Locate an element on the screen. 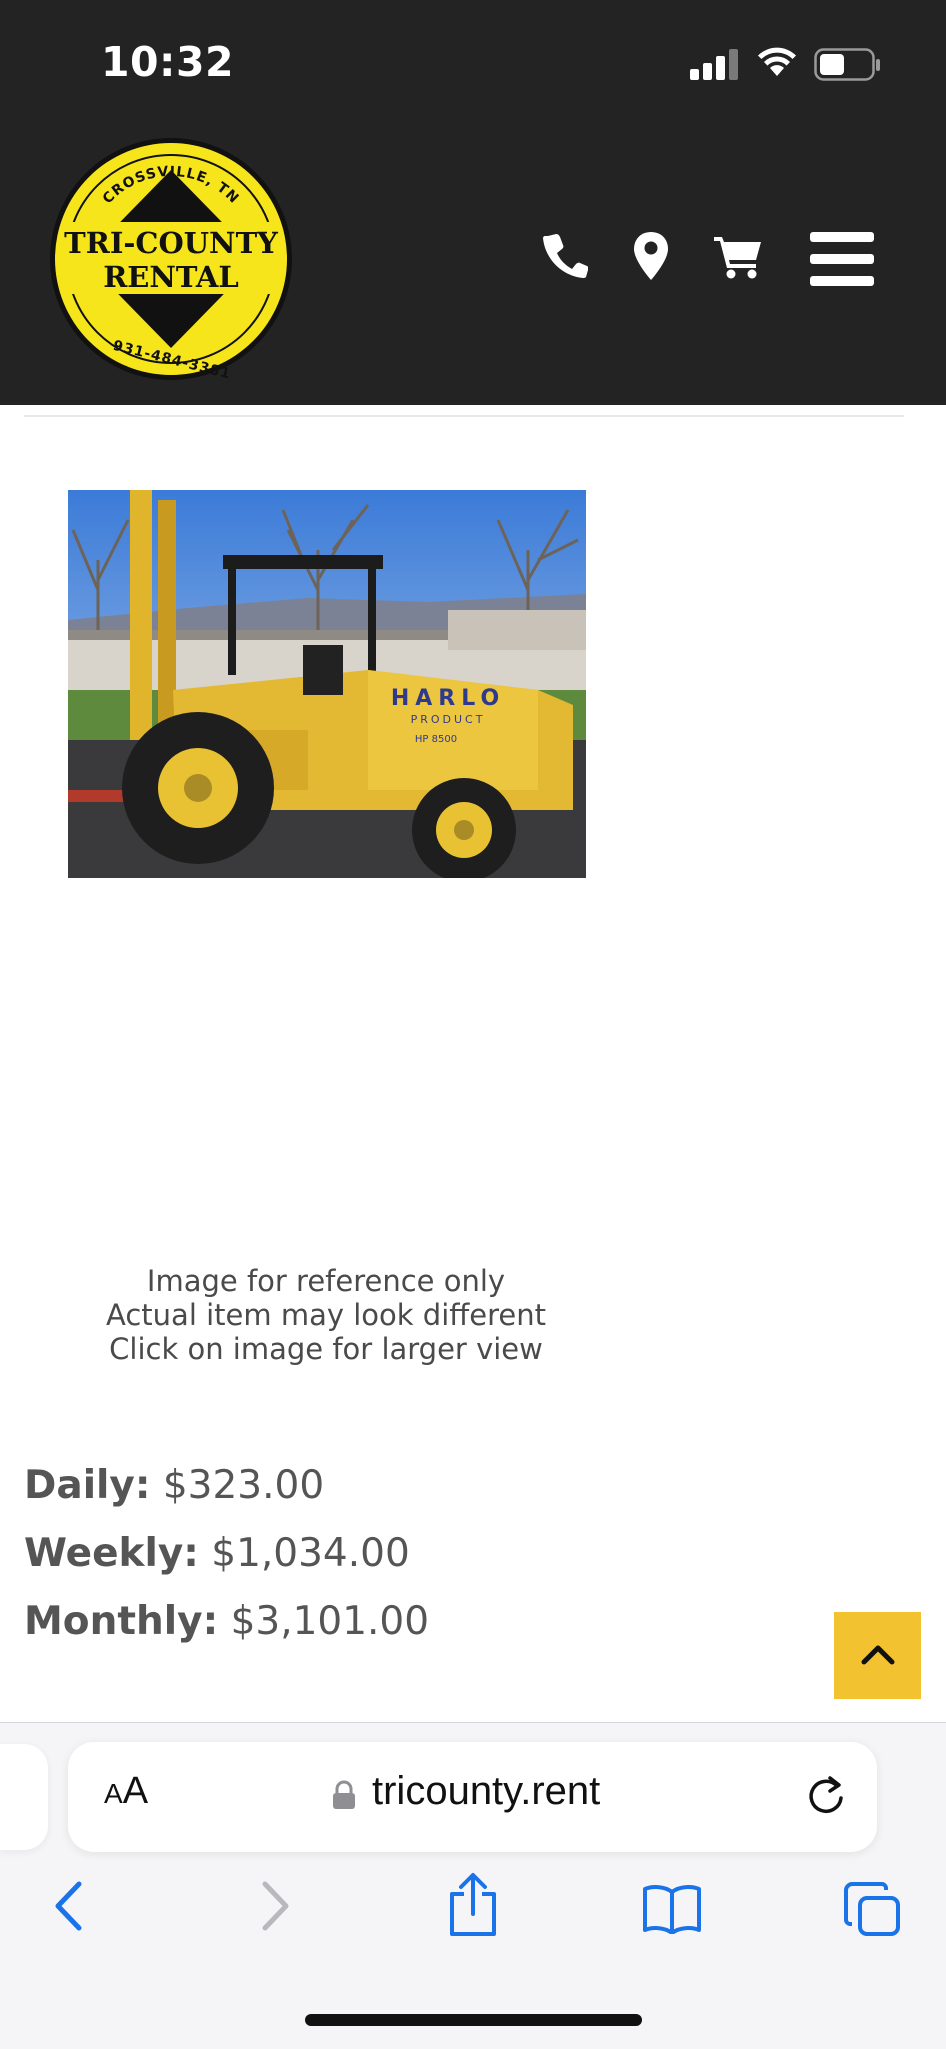 This screenshot has width=946, height=2049. forward-arrow-icon is located at coordinates (275, 1906).